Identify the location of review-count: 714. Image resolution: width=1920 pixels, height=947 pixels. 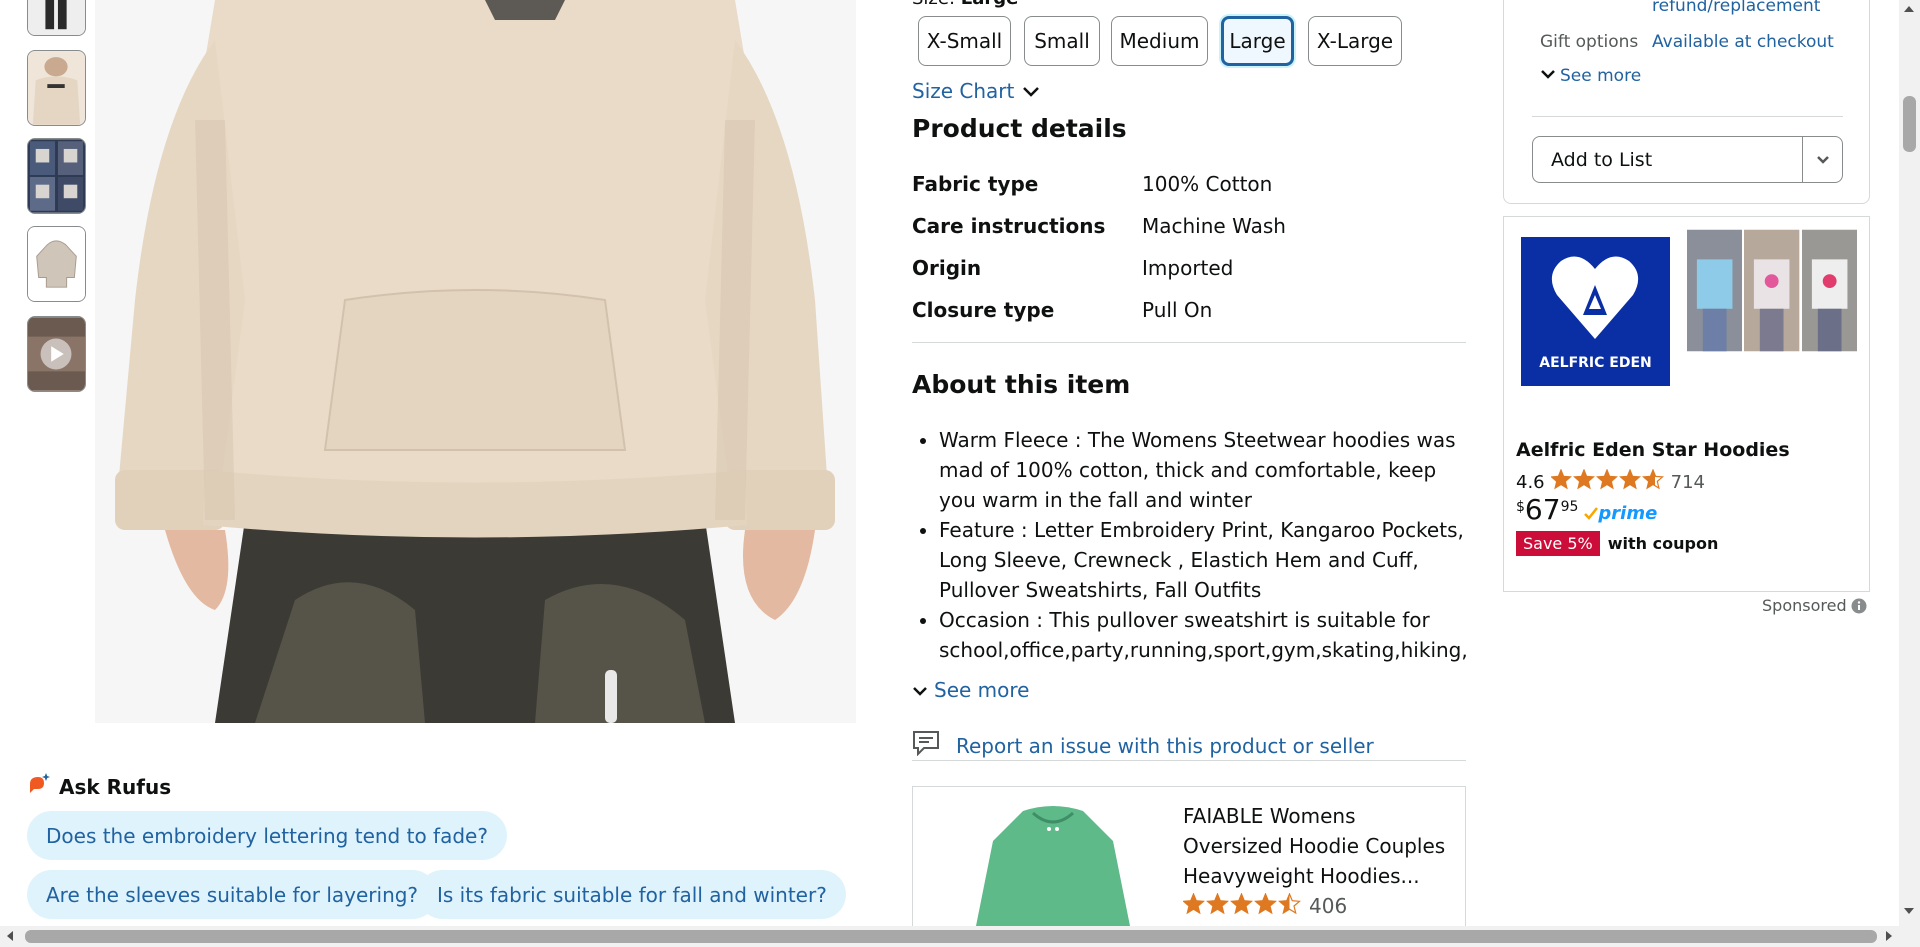
(1687, 482).